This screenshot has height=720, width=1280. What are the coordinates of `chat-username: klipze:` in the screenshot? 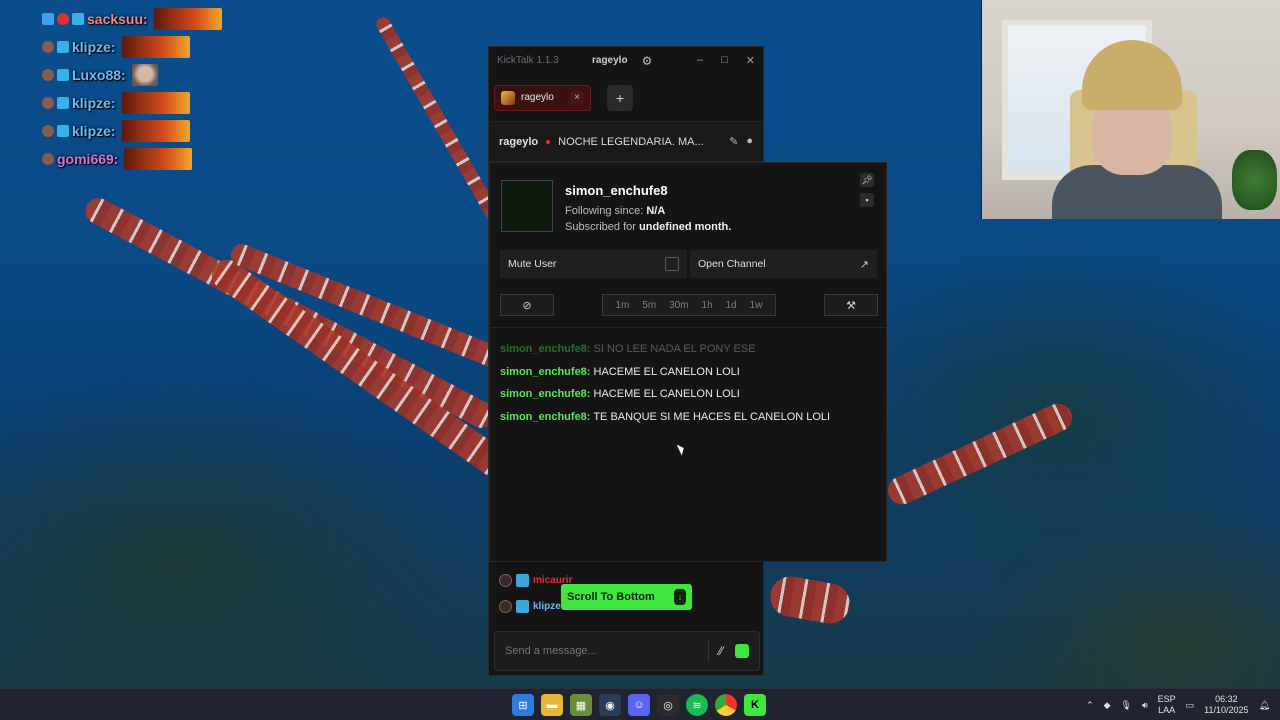 It's located at (548, 606).